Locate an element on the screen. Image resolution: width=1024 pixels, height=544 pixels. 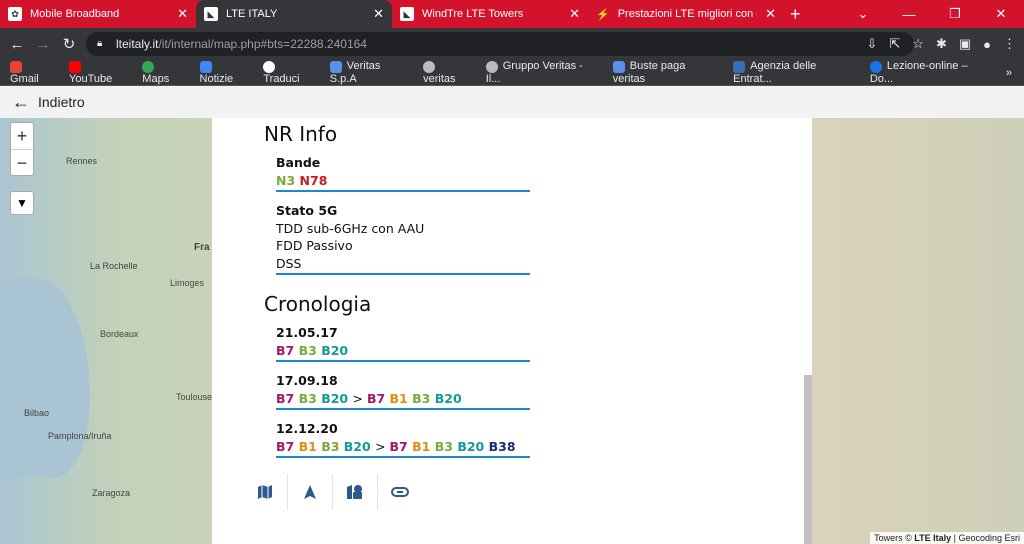
minimize-button: — is located at coordinates (909, 14).